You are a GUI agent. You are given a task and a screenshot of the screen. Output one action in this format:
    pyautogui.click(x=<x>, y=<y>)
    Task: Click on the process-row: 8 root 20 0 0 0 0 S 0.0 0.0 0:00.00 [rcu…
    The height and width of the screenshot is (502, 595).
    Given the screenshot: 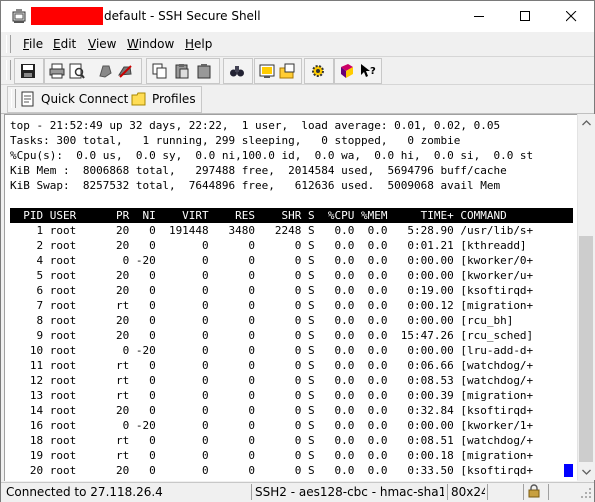 What is the action you would take?
    pyautogui.click(x=262, y=320)
    